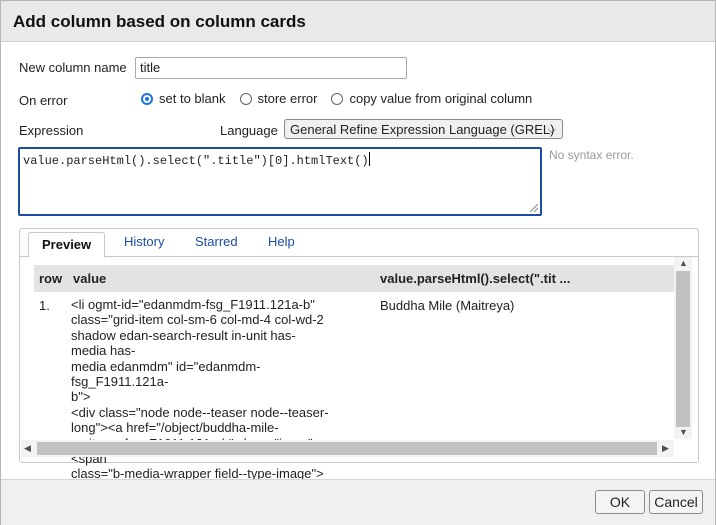 The height and width of the screenshot is (525, 716). What do you see at coordinates (271, 68) in the screenshot?
I see `new-column-name-input: title` at bounding box center [271, 68].